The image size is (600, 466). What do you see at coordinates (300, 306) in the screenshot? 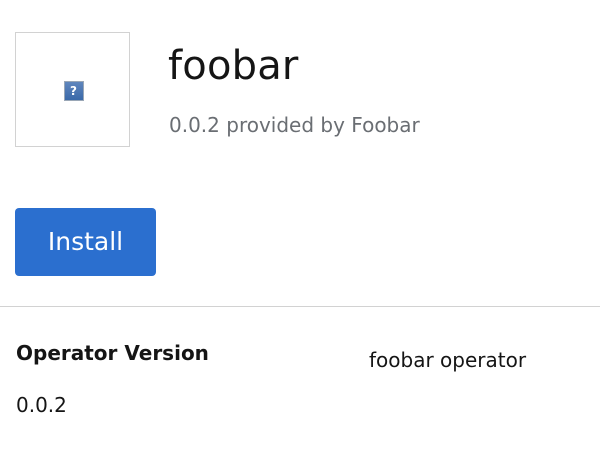
I see `section-divider` at bounding box center [300, 306].